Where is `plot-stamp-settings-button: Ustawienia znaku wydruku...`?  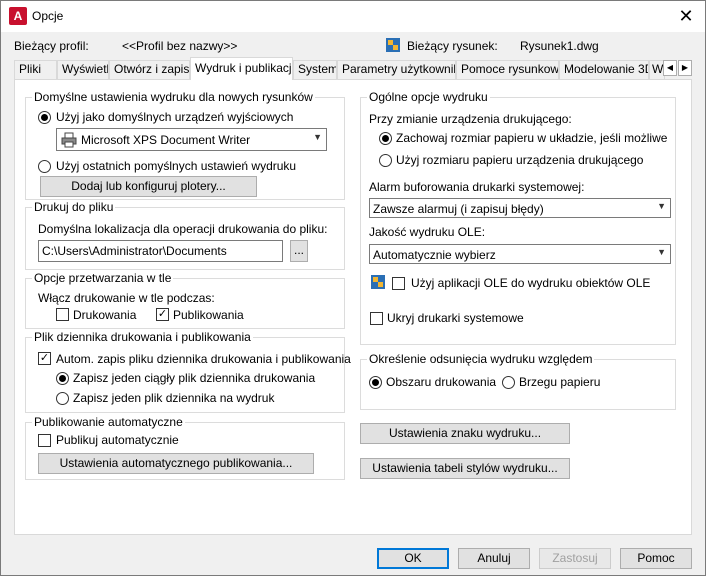
plot-stamp-settings-button: Ustawienia znaku wydruku... is located at coordinates (465, 433).